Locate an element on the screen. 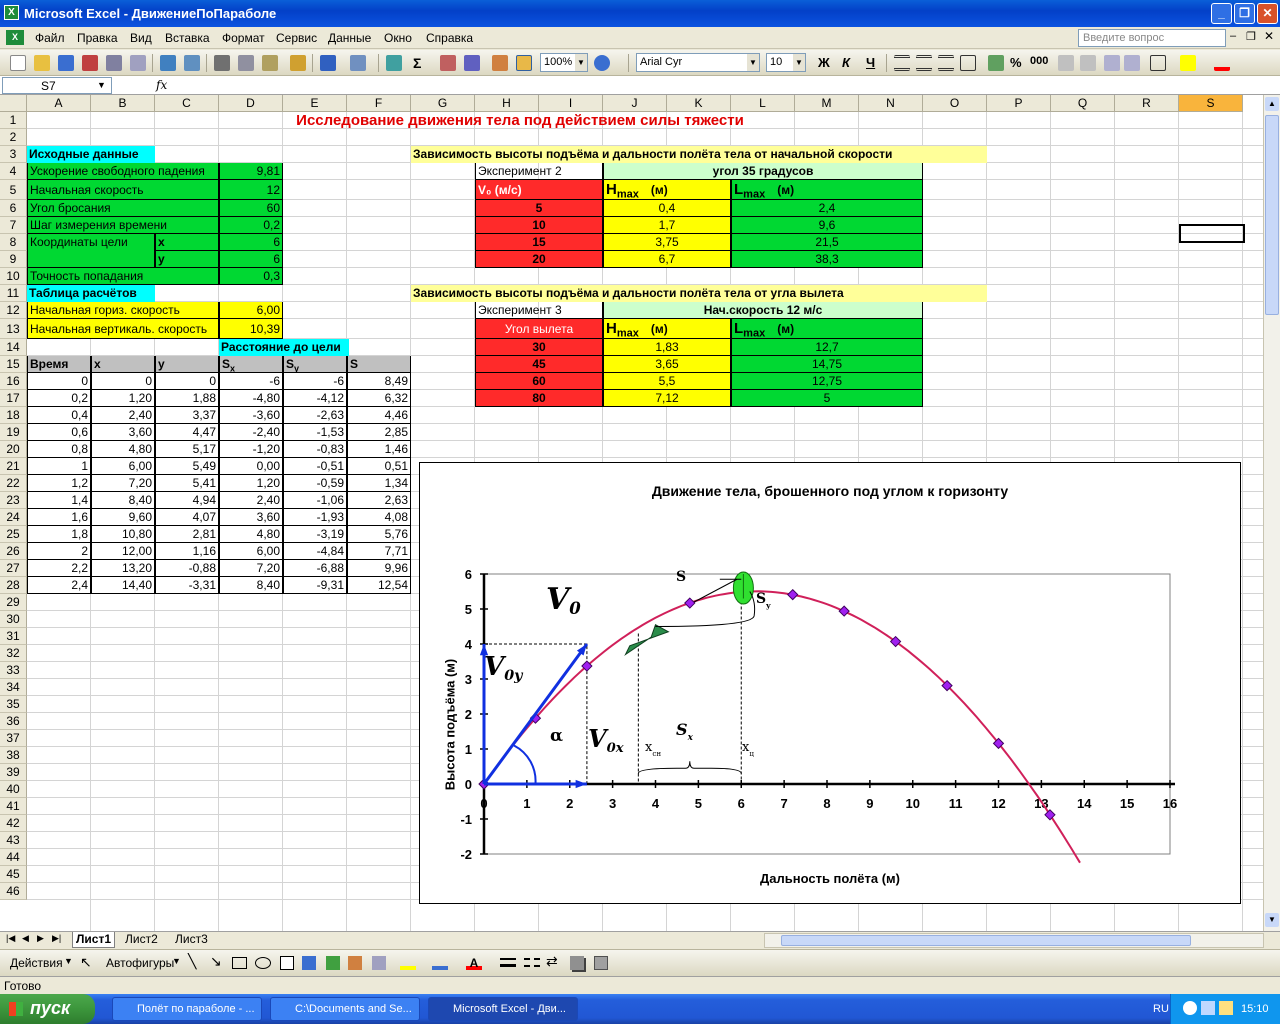 The height and width of the screenshot is (1024, 1280). column-header-n: N is located at coordinates (891, 103).